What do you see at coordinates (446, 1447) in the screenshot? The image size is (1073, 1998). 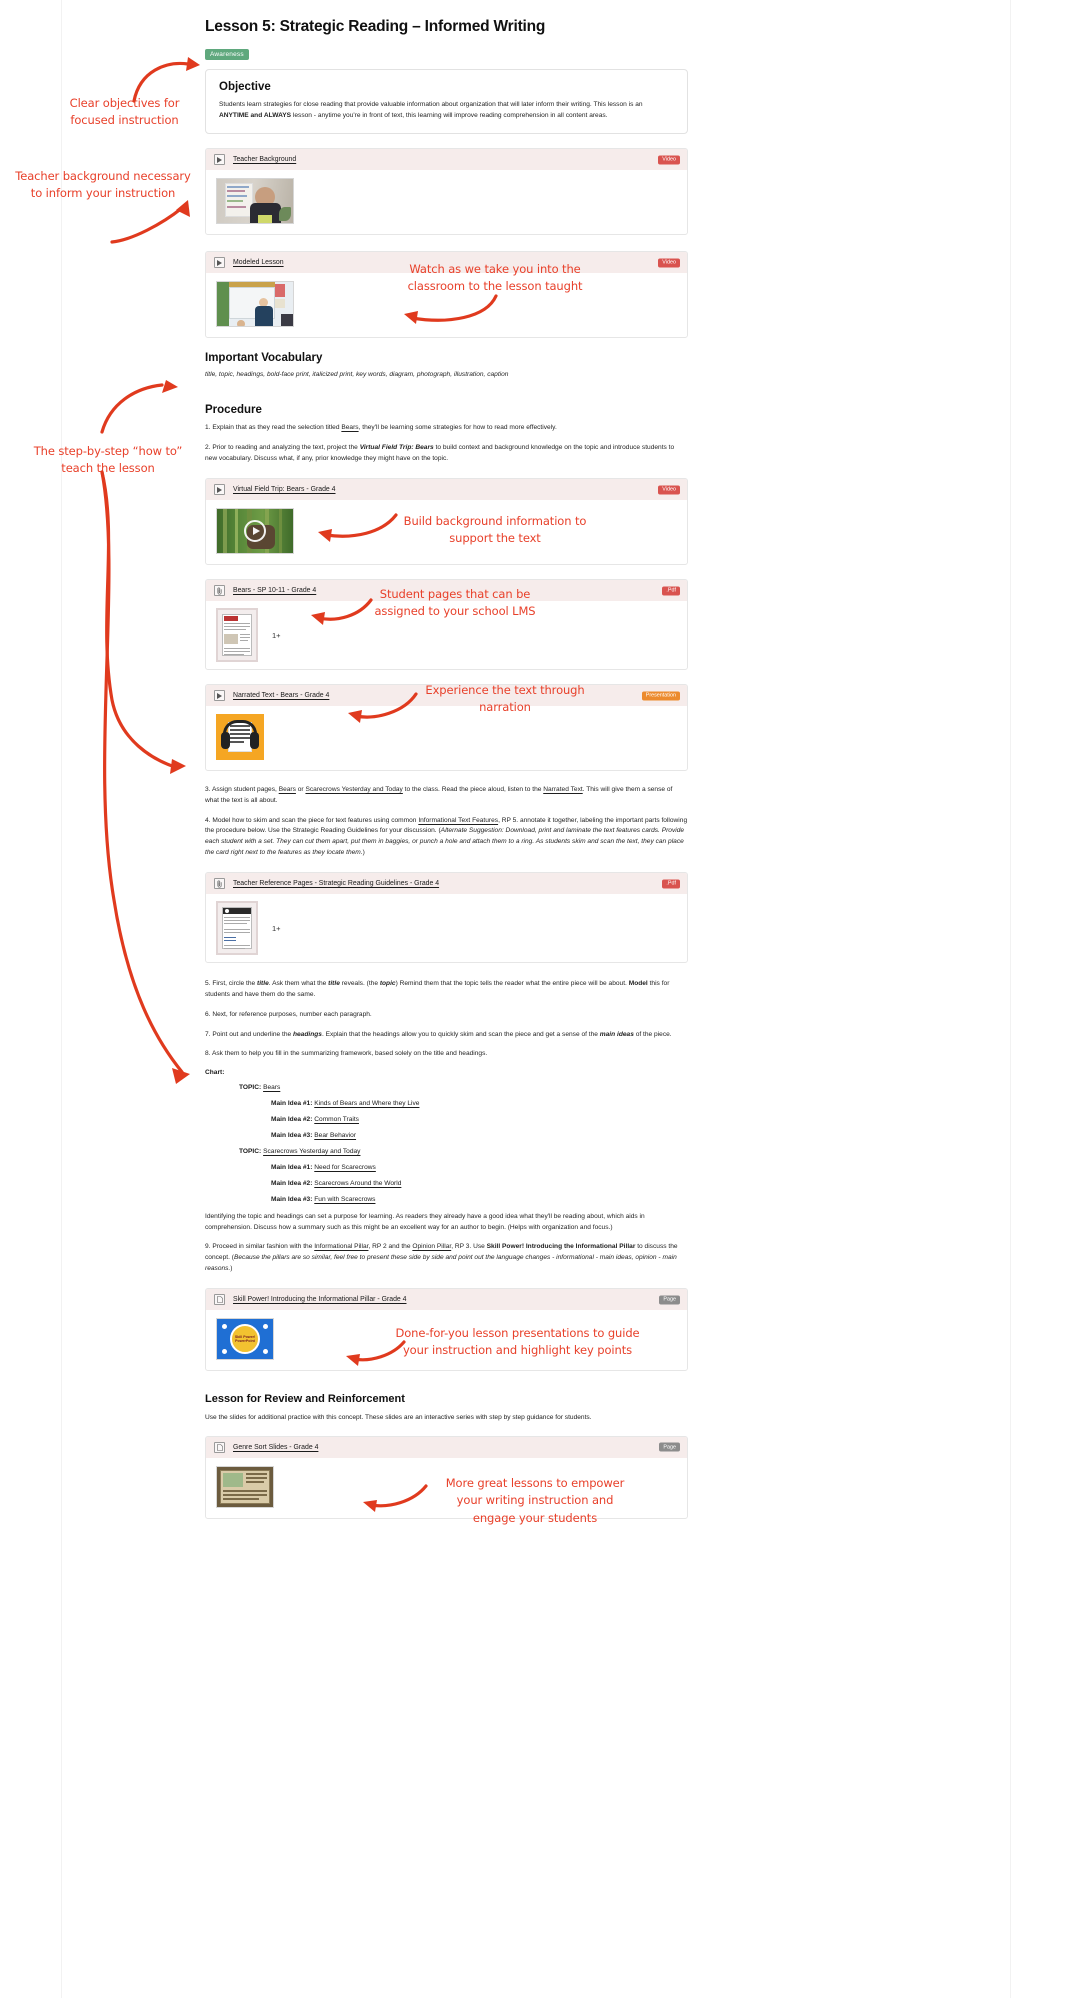 I see `resource-header: Genre Sort Slides - Grade 4 Page` at bounding box center [446, 1447].